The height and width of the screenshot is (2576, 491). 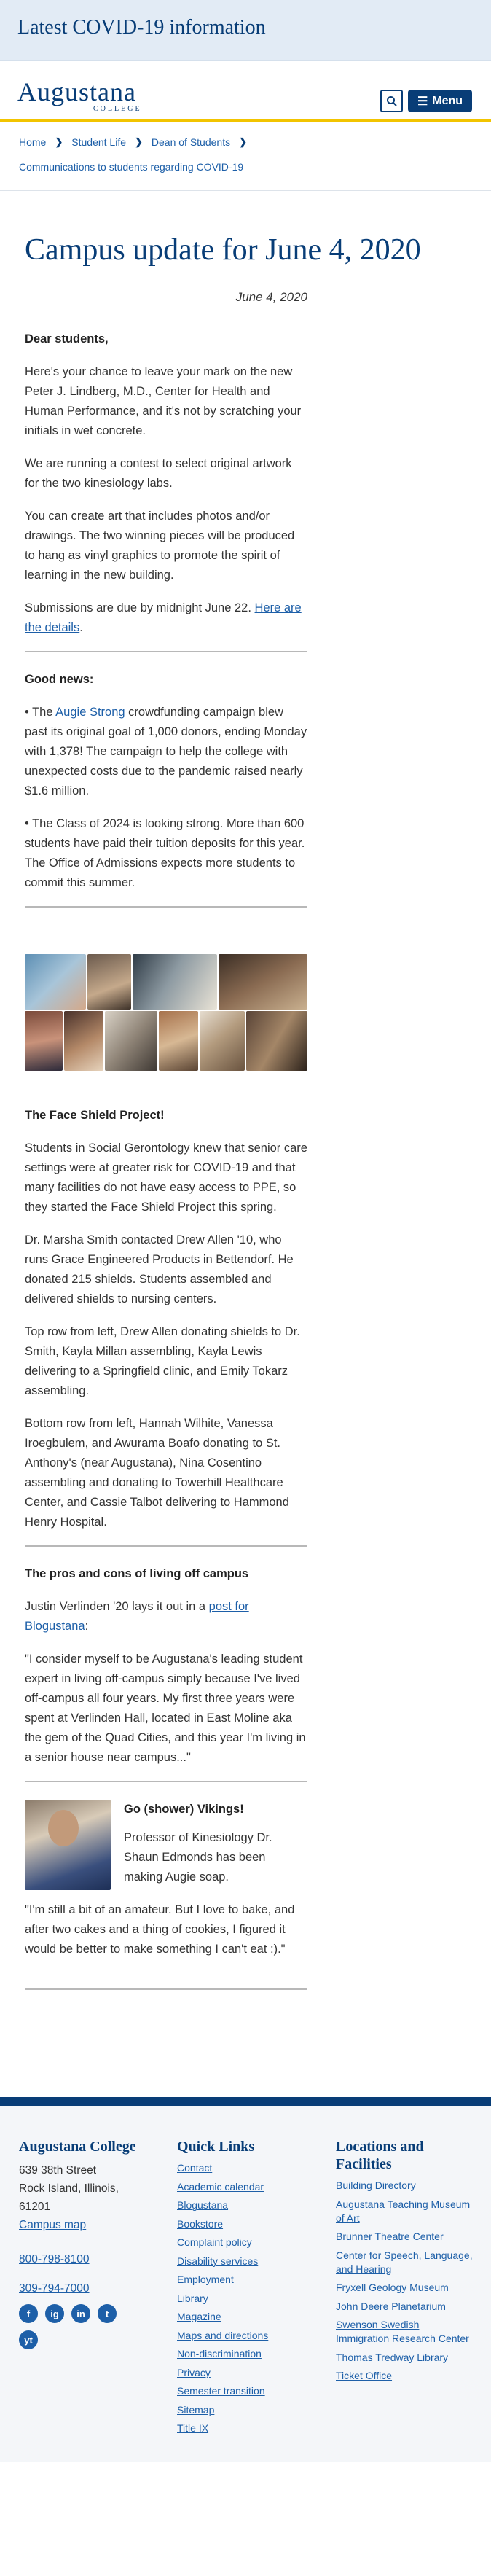 What do you see at coordinates (40, 712) in the screenshot?
I see `text: • The` at bounding box center [40, 712].